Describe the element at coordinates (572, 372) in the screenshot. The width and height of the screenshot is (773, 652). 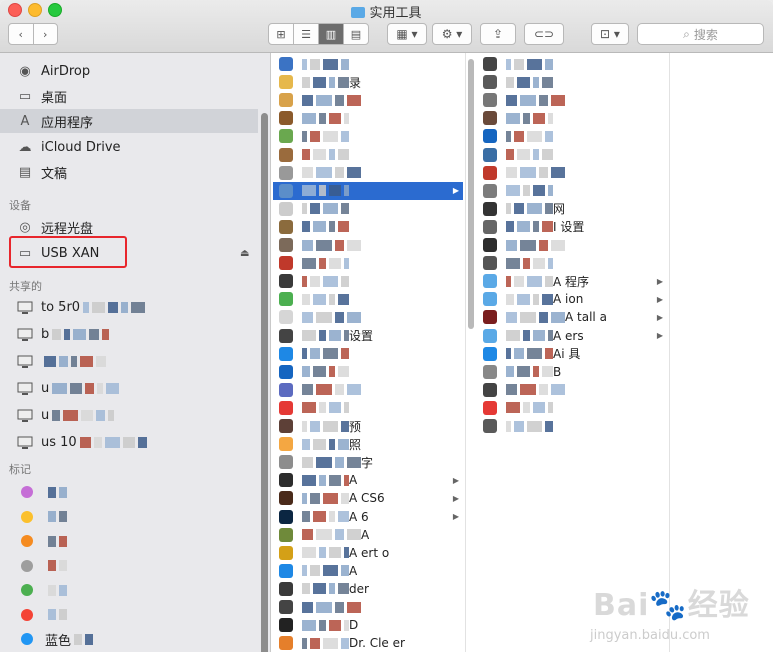
I see `column2-row: B` at that location.